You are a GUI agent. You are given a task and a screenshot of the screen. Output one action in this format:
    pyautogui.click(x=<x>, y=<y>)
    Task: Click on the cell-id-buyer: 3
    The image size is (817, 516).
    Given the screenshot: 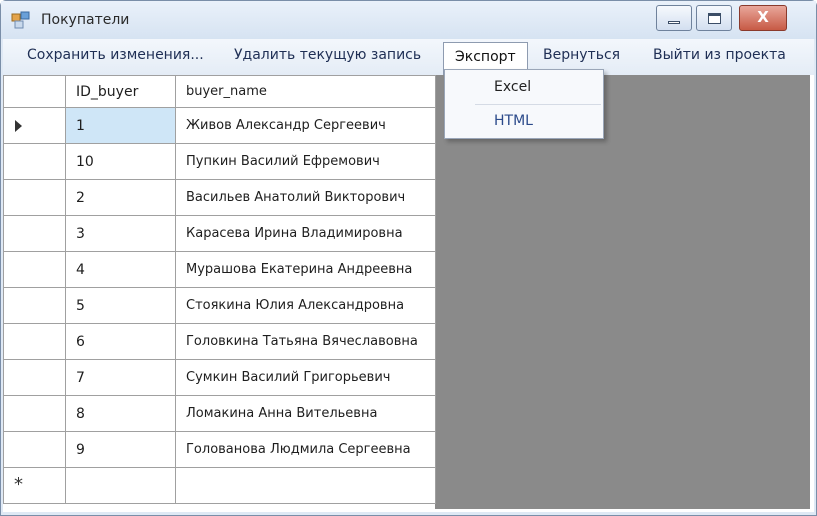 What is the action you would take?
    pyautogui.click(x=120, y=233)
    